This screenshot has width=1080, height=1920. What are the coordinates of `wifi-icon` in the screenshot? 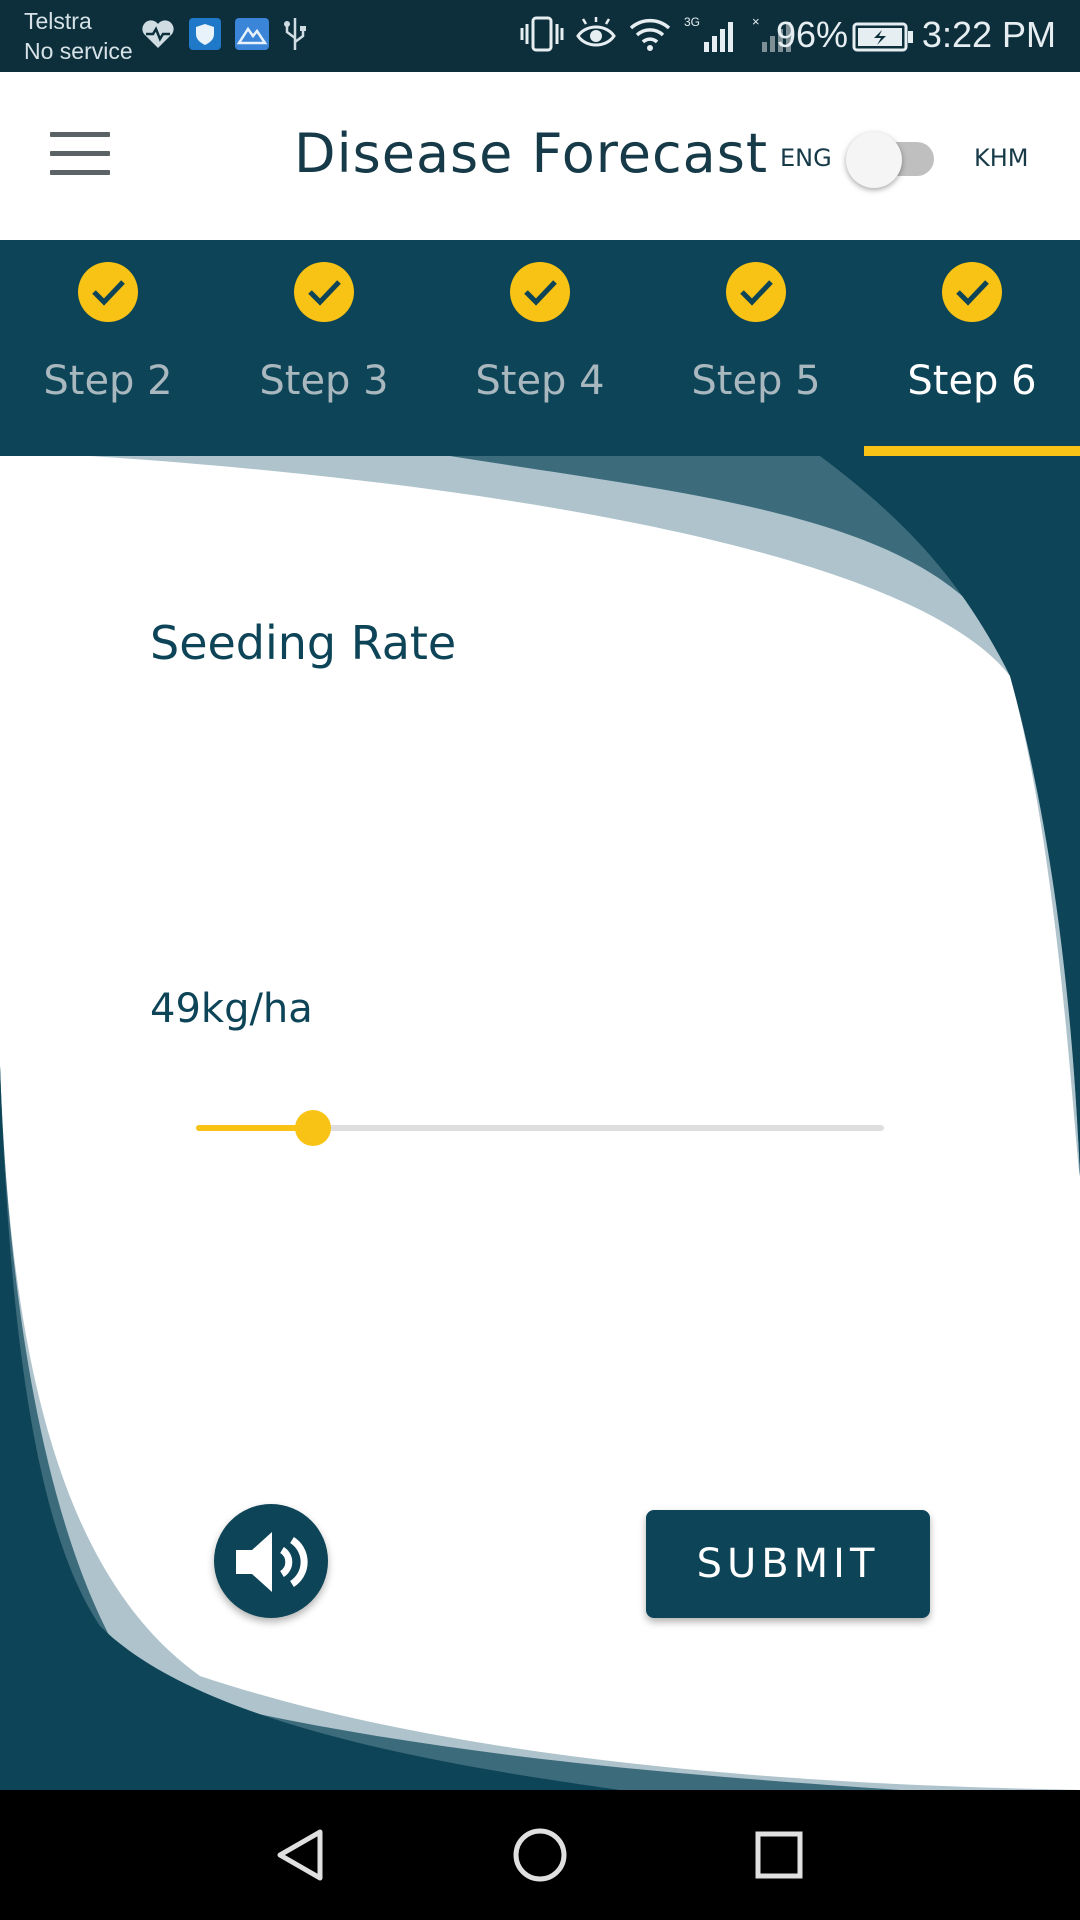 It's located at (650, 34).